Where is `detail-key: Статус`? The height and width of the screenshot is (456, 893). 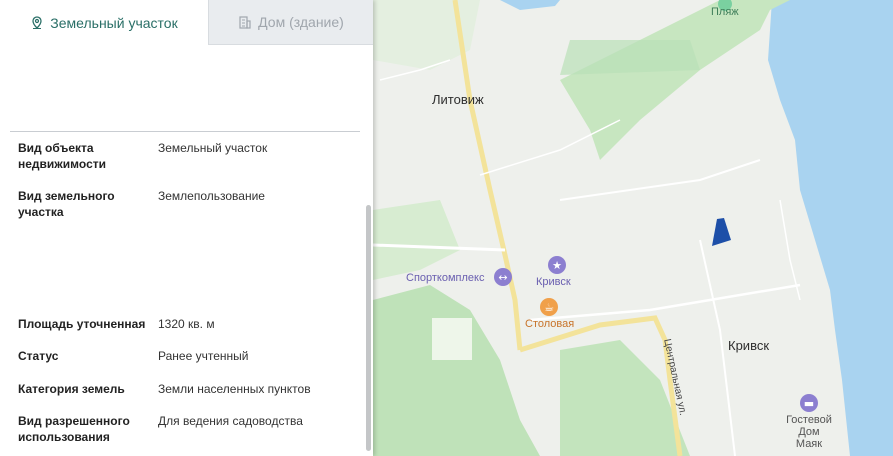
detail-key: Статус is located at coordinates (38, 356).